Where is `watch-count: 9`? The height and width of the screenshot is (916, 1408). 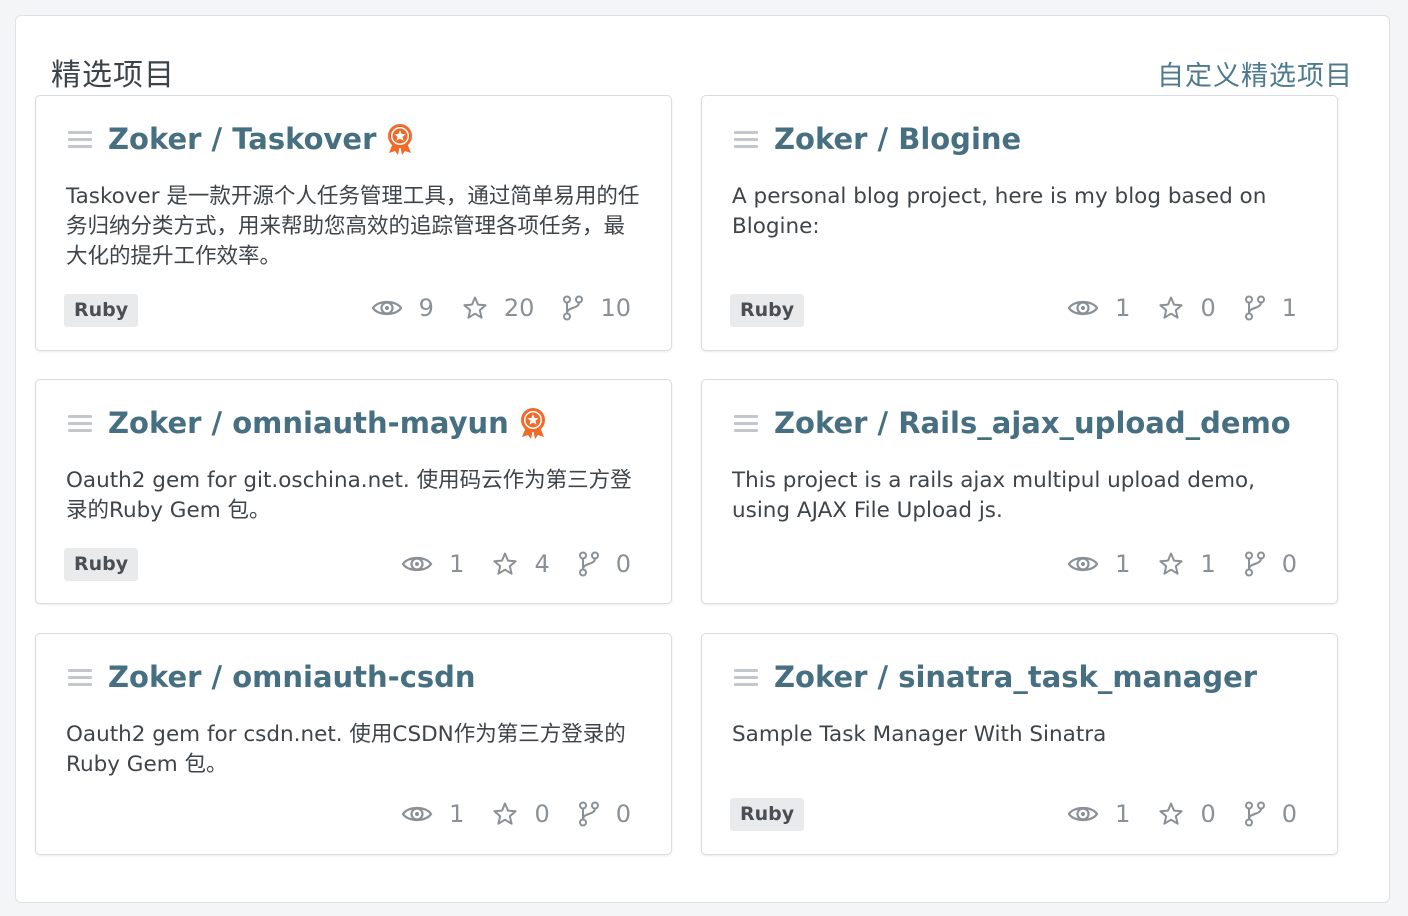
watch-count: 9 is located at coordinates (426, 308).